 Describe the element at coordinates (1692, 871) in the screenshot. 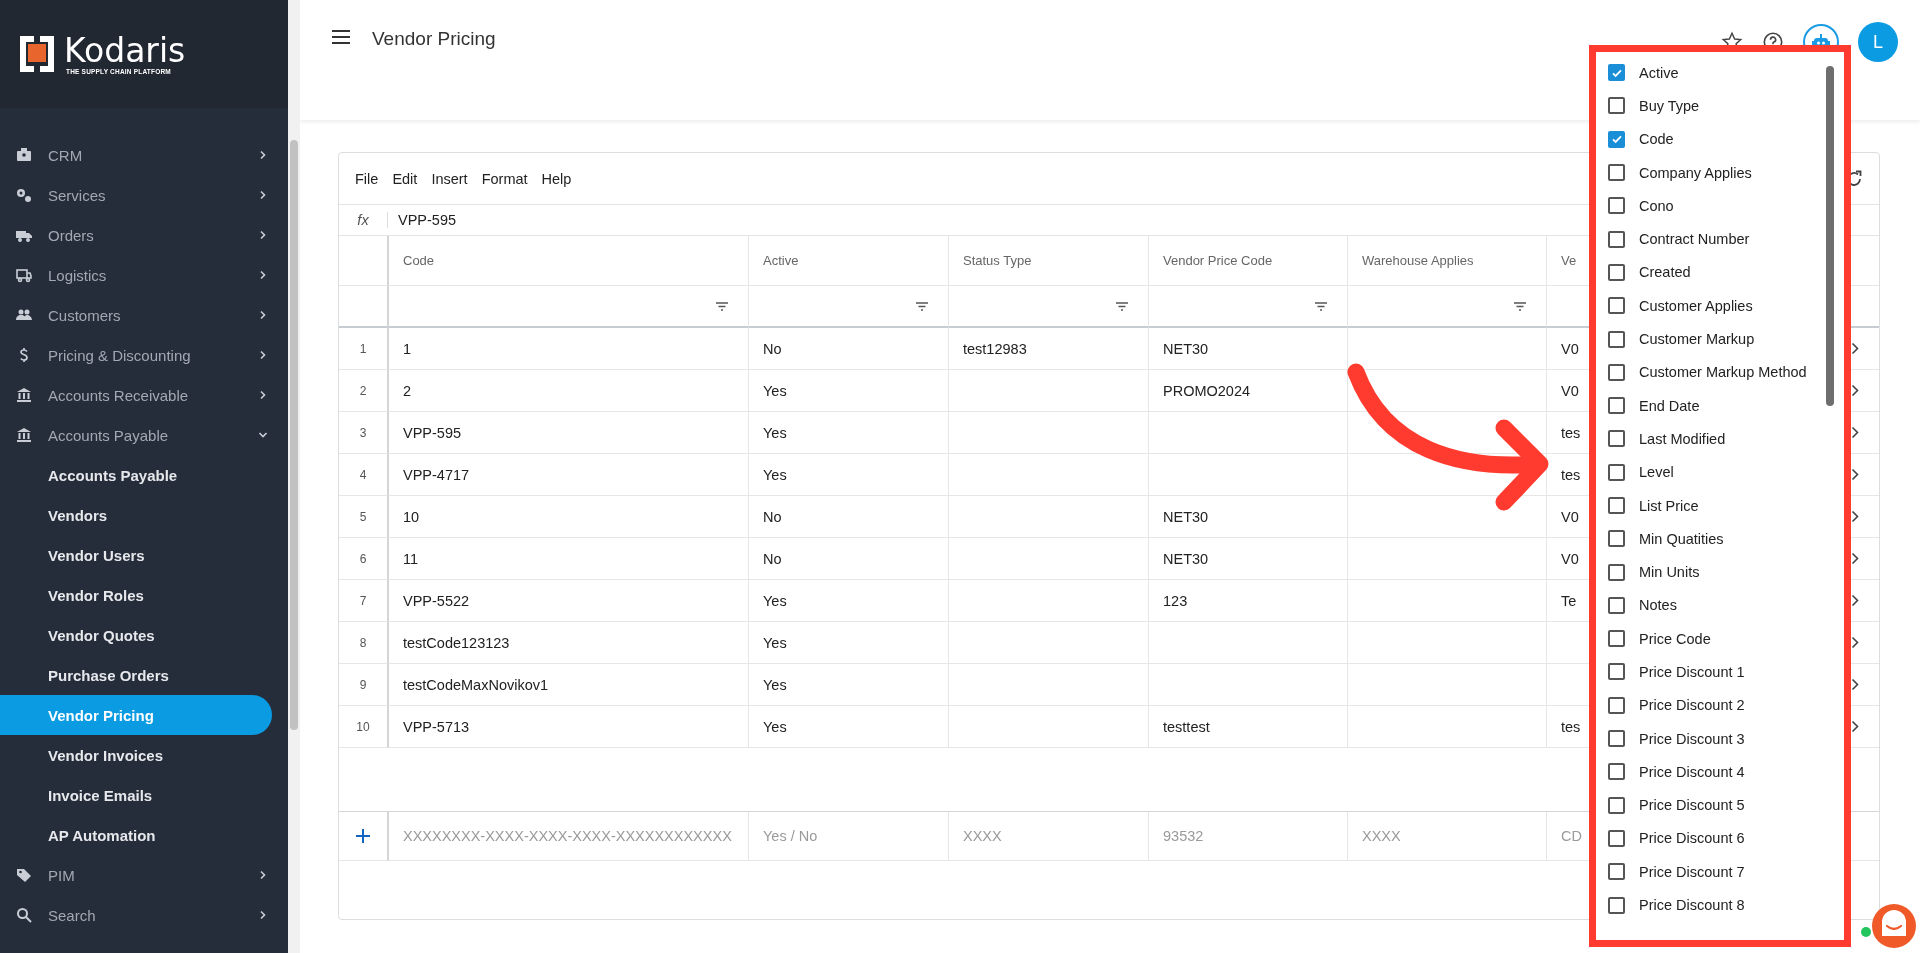

I see `column-option: Price Discount 7` at that location.